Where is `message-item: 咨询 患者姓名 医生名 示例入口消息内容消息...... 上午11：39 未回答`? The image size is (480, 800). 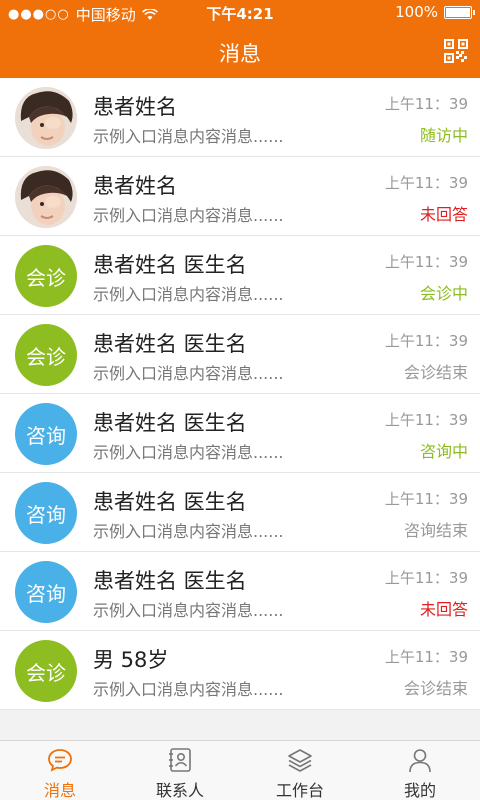 message-item: 咨询 患者姓名 医生名 示例入口消息内容消息...... 上午11：39 未回答 is located at coordinates (240, 591).